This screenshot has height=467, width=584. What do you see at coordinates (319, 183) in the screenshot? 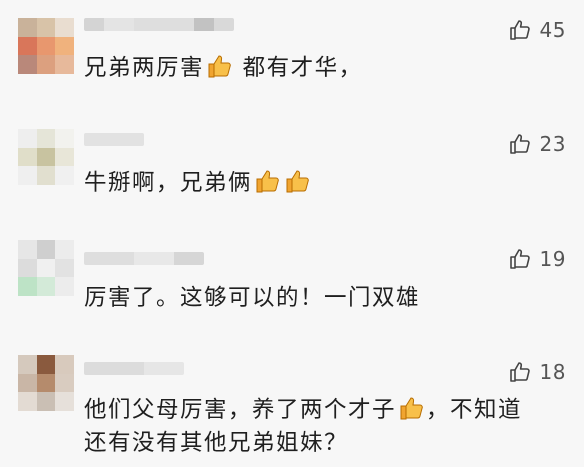
I see `comment-text: 牛掰啊，兄弟俩` at bounding box center [319, 183].